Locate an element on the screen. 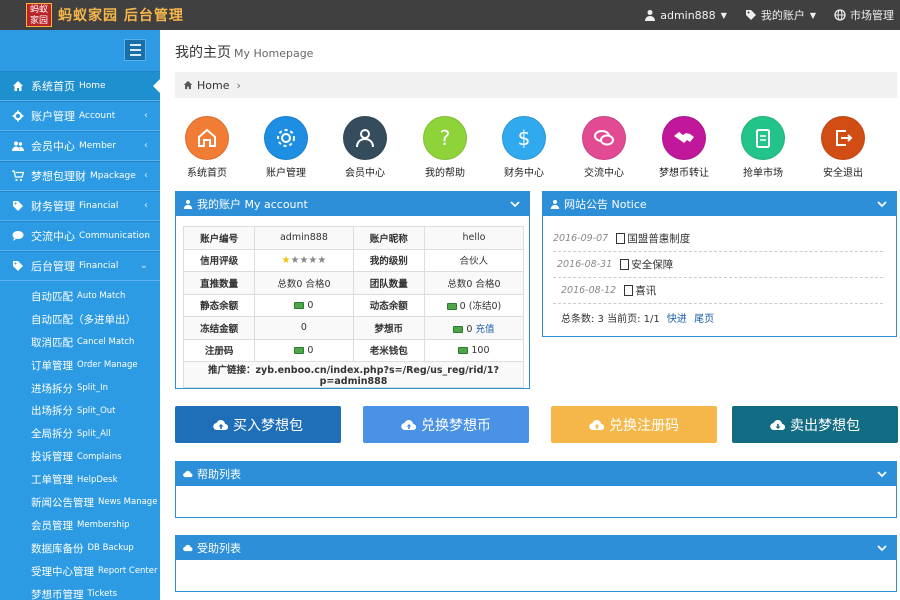 The height and width of the screenshot is (600, 900). market-link: 市场管理 is located at coordinates (864, 15).